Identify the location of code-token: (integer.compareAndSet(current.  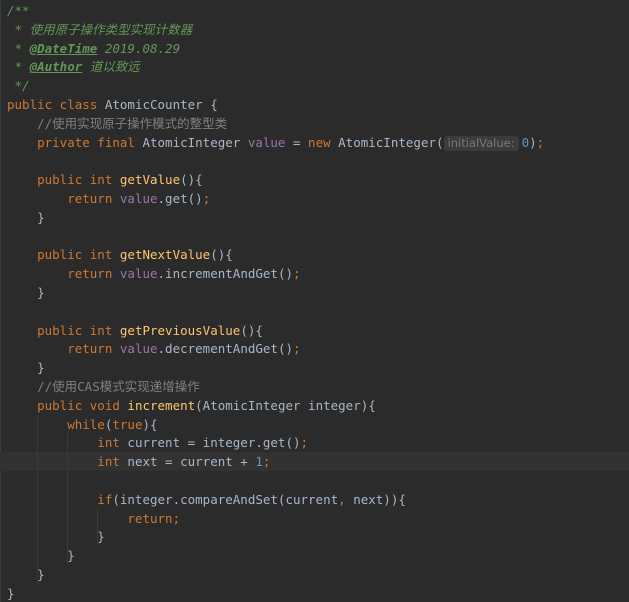
(225, 499).